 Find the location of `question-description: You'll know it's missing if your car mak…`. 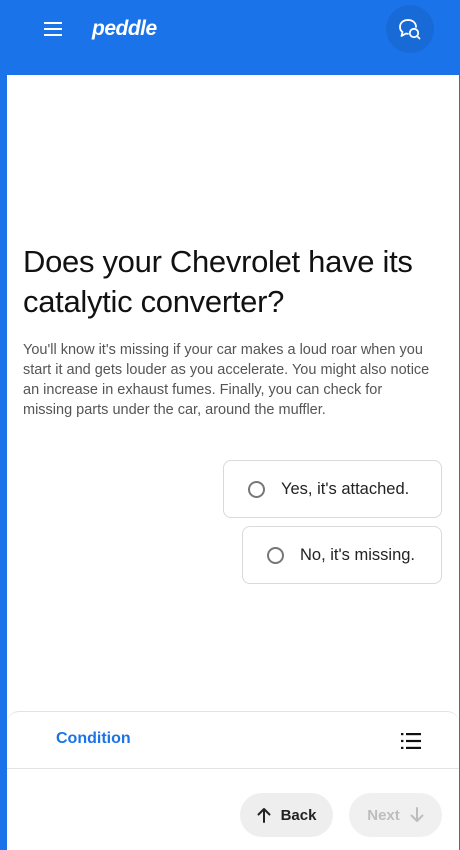

question-description: You'll know it's missing if your car mak… is located at coordinates (226, 380).